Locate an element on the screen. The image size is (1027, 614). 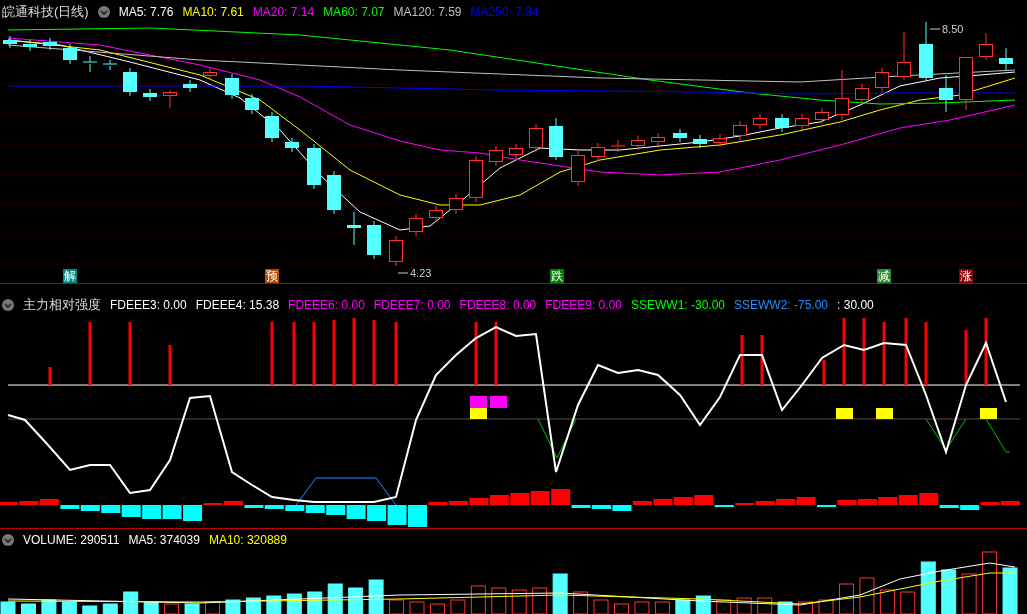
legend-value: FDEEE7: 0.00 is located at coordinates (412, 305).